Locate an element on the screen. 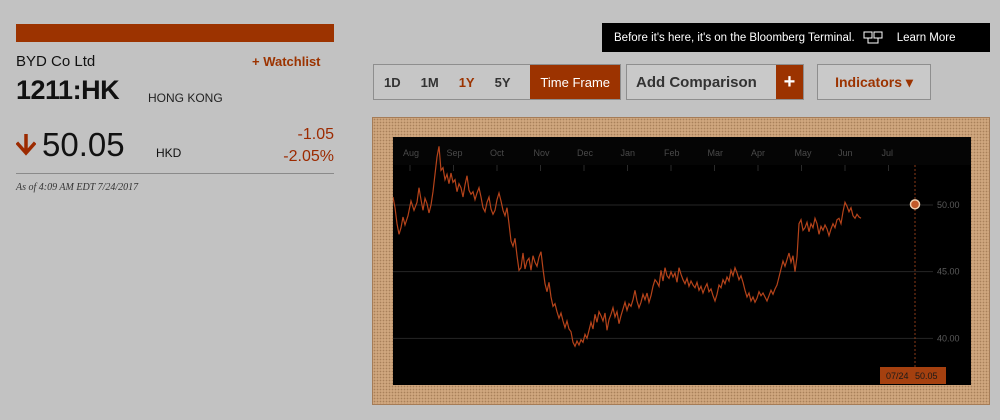  month-tick-label: Feb is located at coordinates (672, 153).